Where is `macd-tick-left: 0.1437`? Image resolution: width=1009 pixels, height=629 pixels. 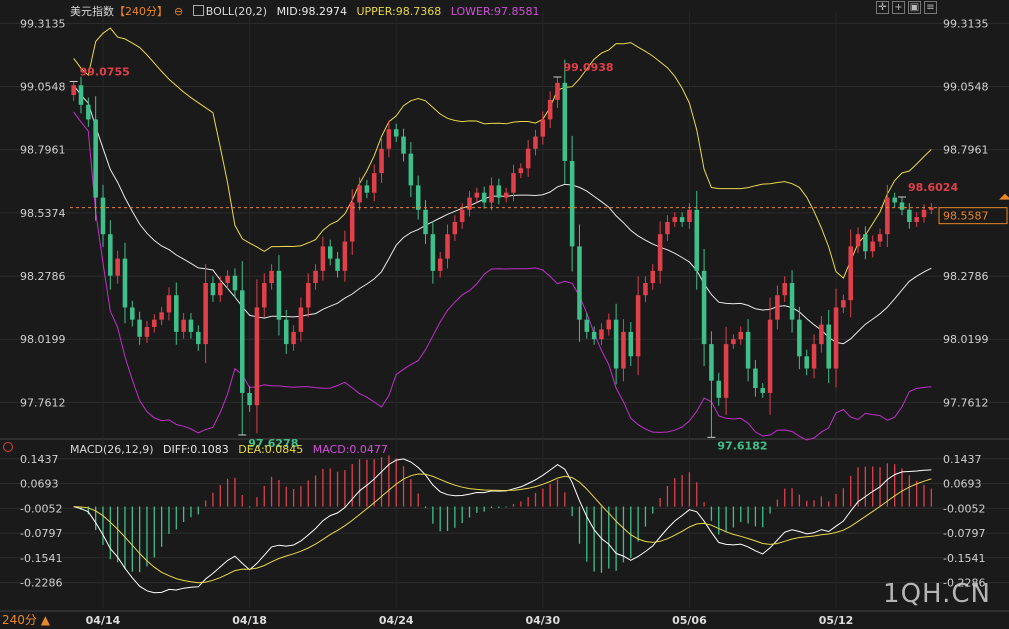 macd-tick-left: 0.1437 is located at coordinates (39, 459).